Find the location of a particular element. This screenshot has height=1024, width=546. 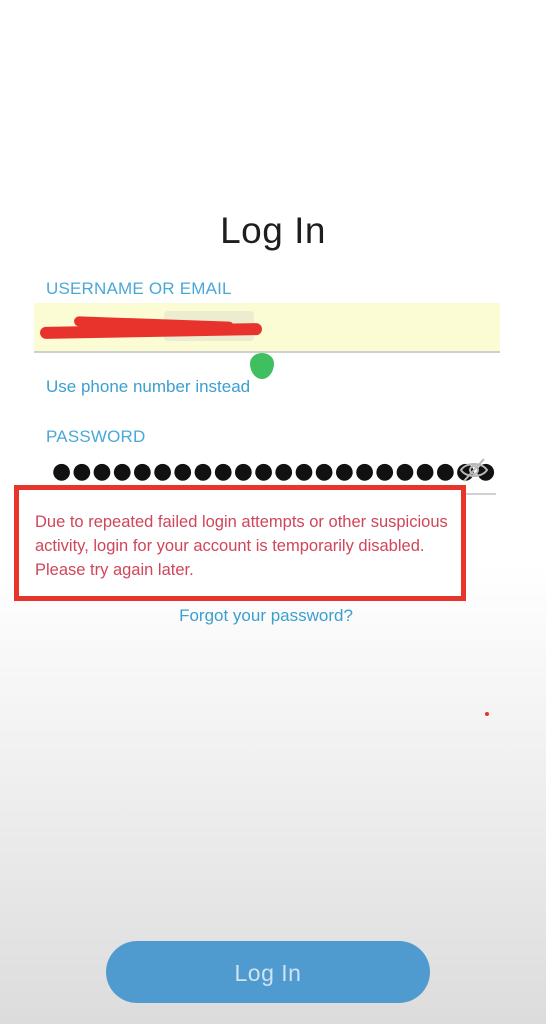

eye-slash-icon is located at coordinates (474, 470).